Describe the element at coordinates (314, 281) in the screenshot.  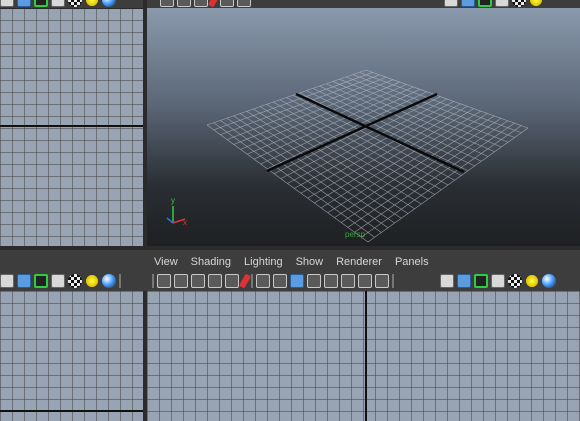
I see `safe-action-icon` at that location.